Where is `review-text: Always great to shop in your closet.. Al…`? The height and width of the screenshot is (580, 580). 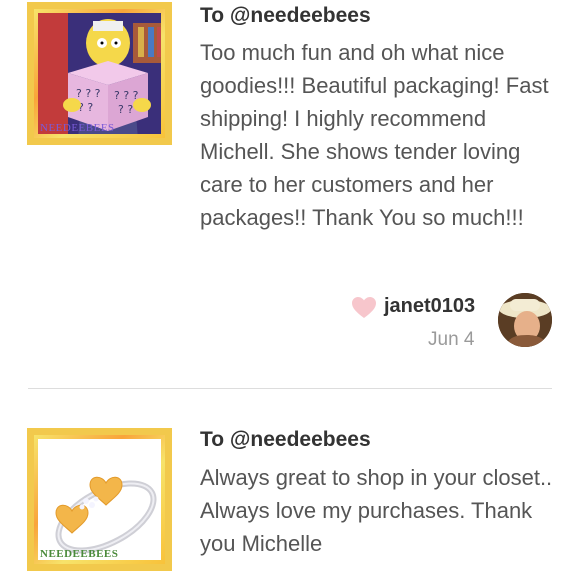
review-text: Always great to shop in your closet.. Al… is located at coordinates (376, 510).